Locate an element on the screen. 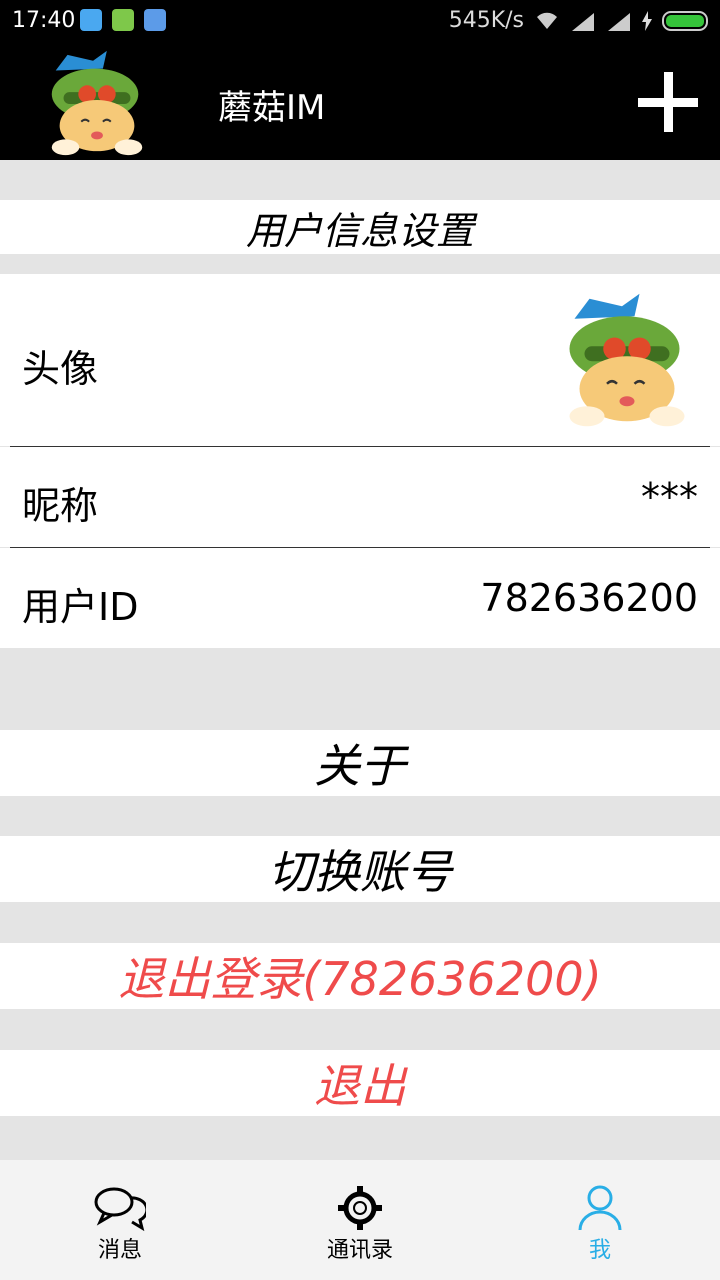 This screenshot has height=1280, width=720. cloud-icon is located at coordinates (155, 20).